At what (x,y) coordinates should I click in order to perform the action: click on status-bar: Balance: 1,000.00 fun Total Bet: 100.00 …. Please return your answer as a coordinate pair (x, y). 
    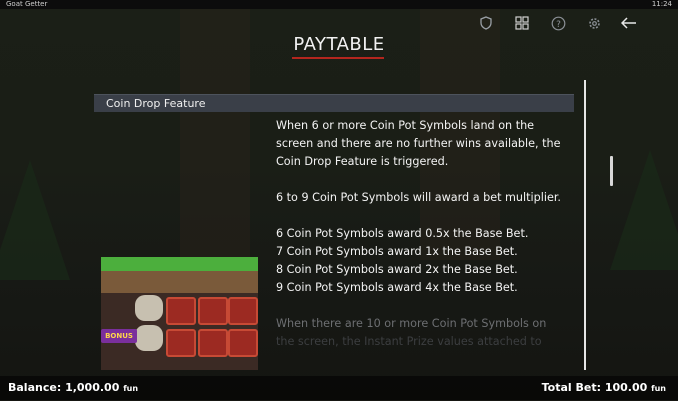
    Looking at the image, I should click on (339, 388).